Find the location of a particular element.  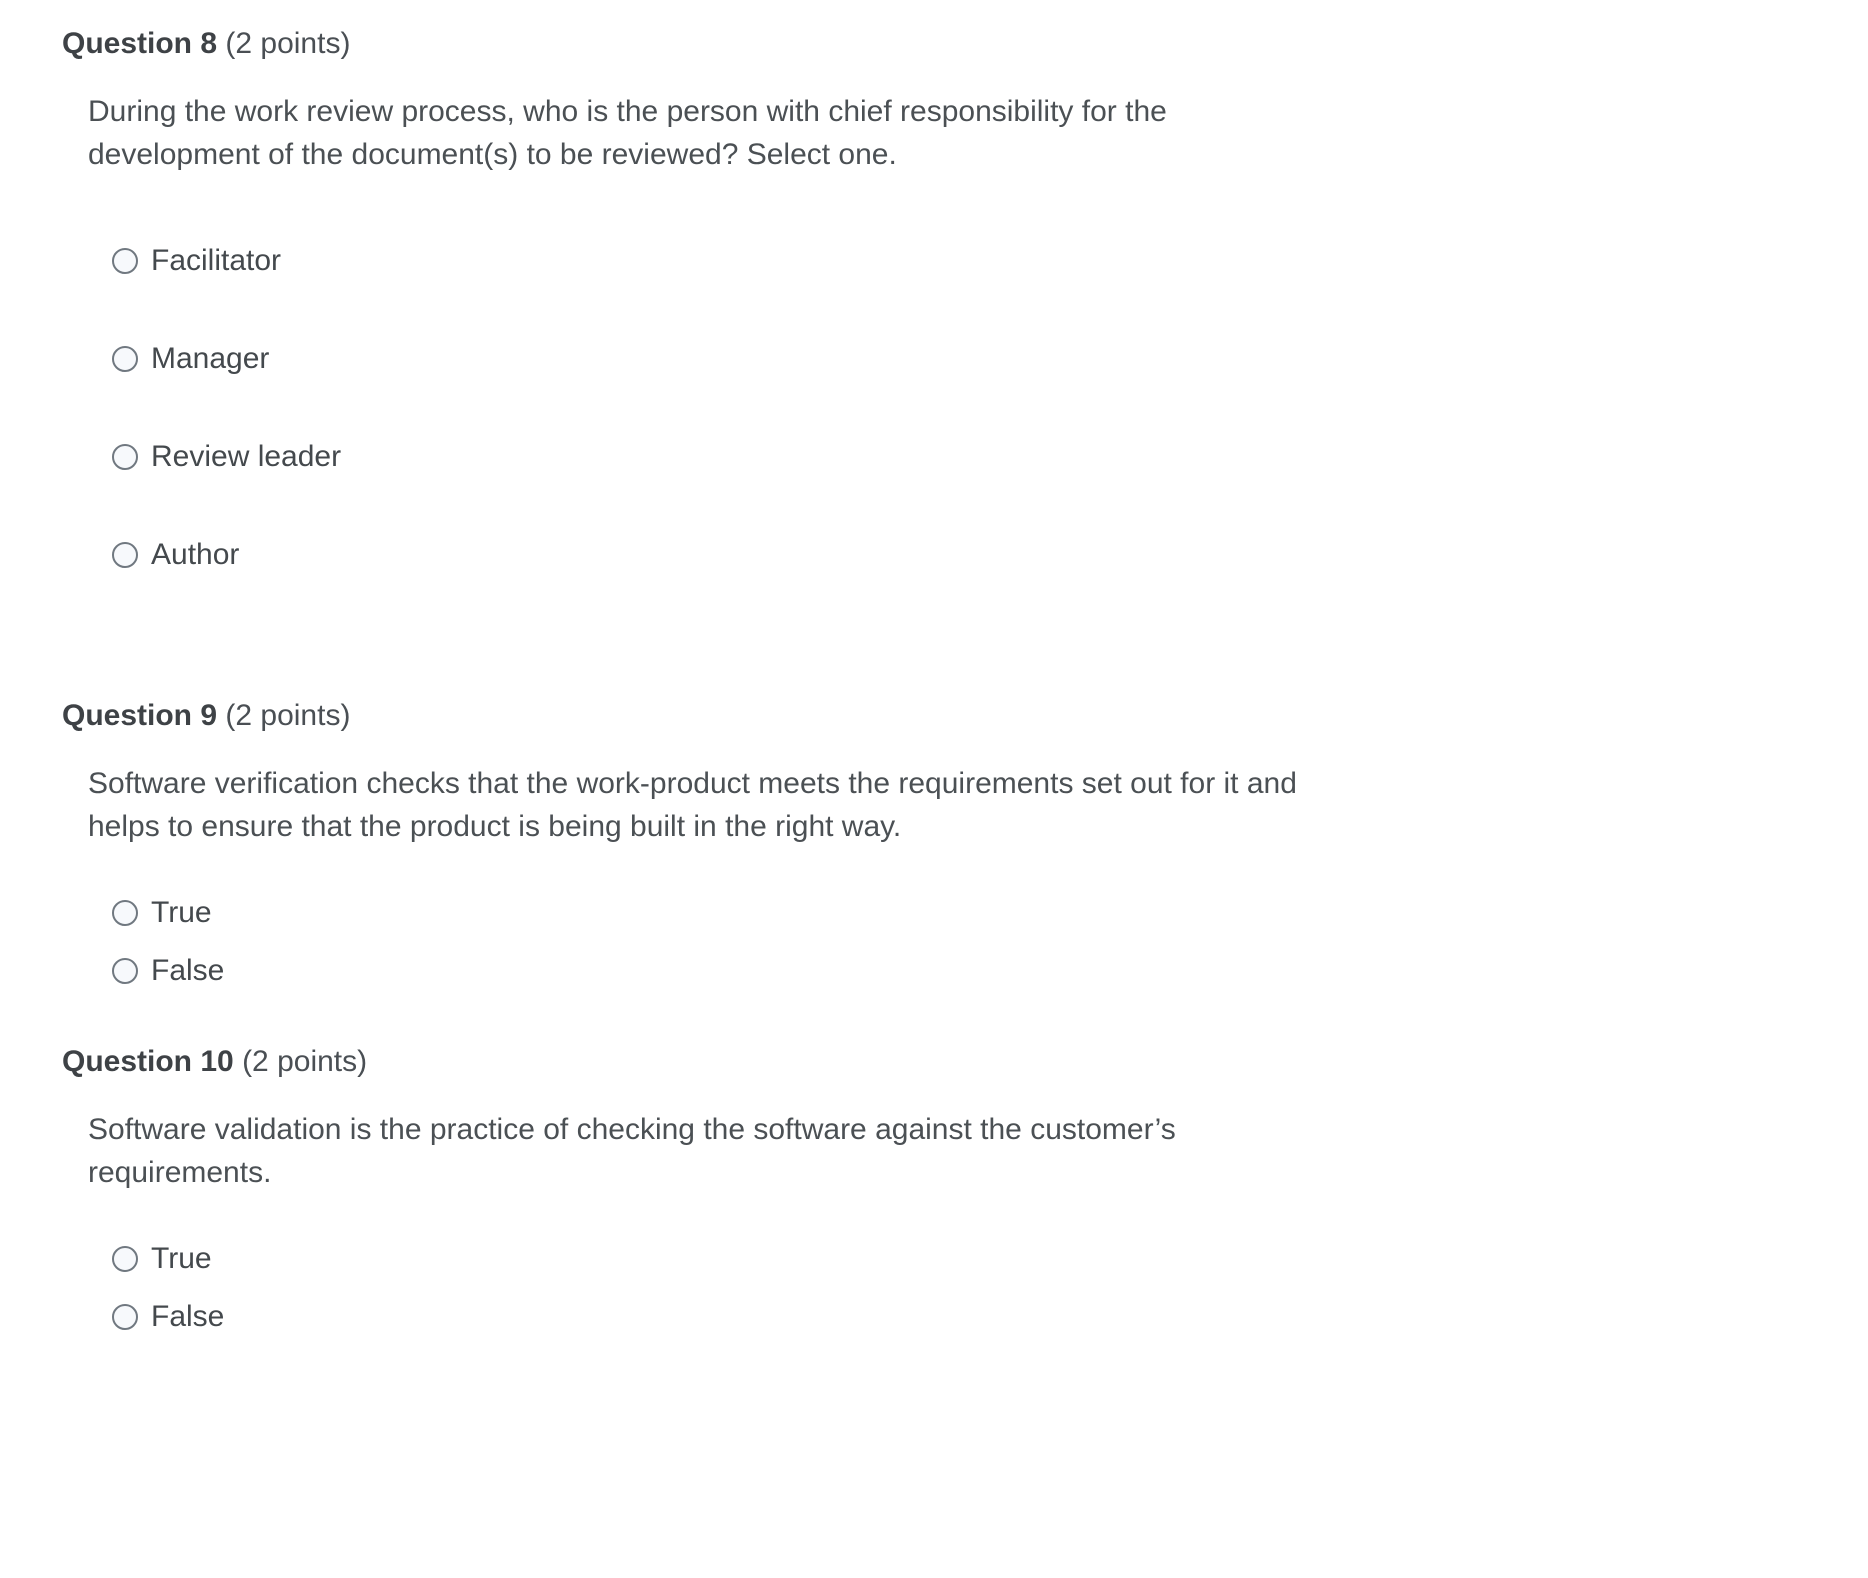

option-label: Manager is located at coordinates (210, 358).